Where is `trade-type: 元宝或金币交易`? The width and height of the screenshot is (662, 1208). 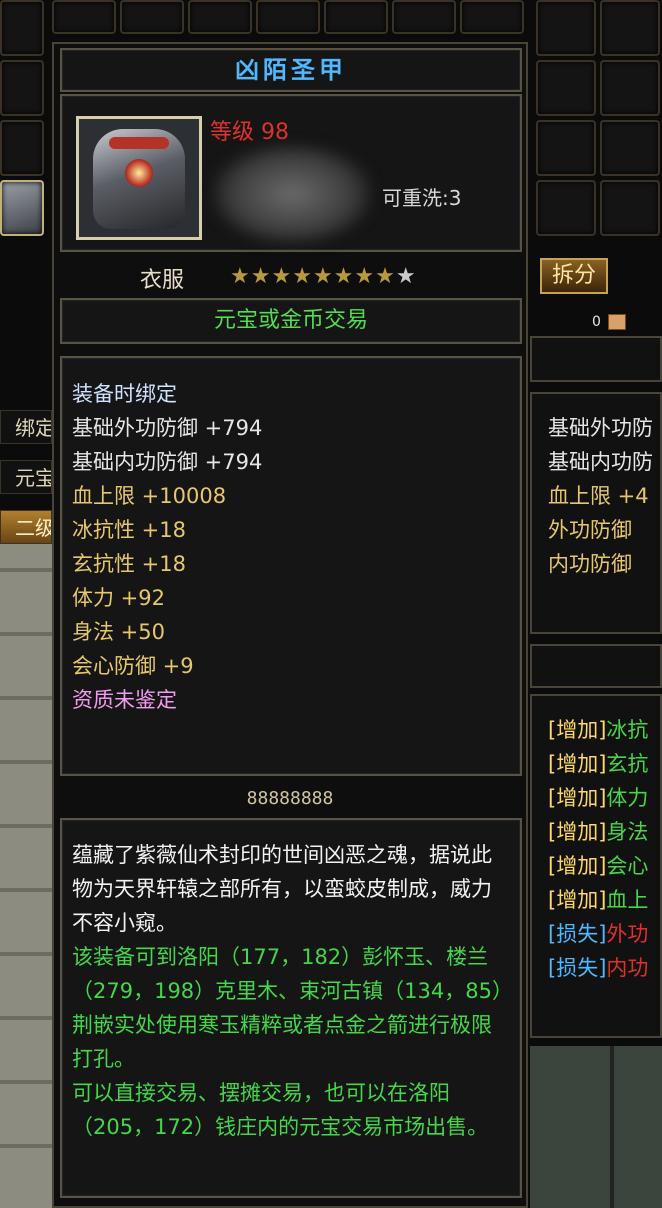 trade-type: 元宝或金币交易 is located at coordinates (291, 321).